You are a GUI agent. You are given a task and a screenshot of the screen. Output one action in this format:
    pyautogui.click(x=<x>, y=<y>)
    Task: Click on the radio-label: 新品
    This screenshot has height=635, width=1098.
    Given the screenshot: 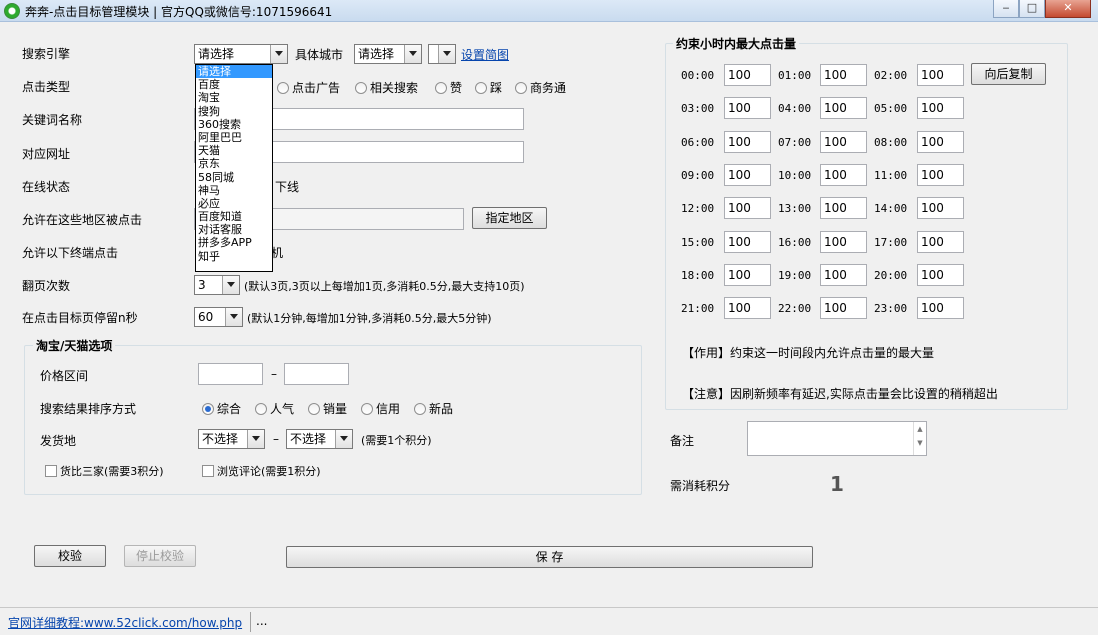 What is the action you would take?
    pyautogui.click(x=441, y=409)
    